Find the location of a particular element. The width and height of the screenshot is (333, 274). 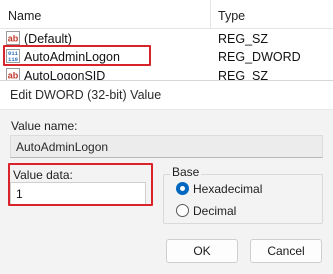

value-name-text: AutoAdminLogon is located at coordinates (62, 147).